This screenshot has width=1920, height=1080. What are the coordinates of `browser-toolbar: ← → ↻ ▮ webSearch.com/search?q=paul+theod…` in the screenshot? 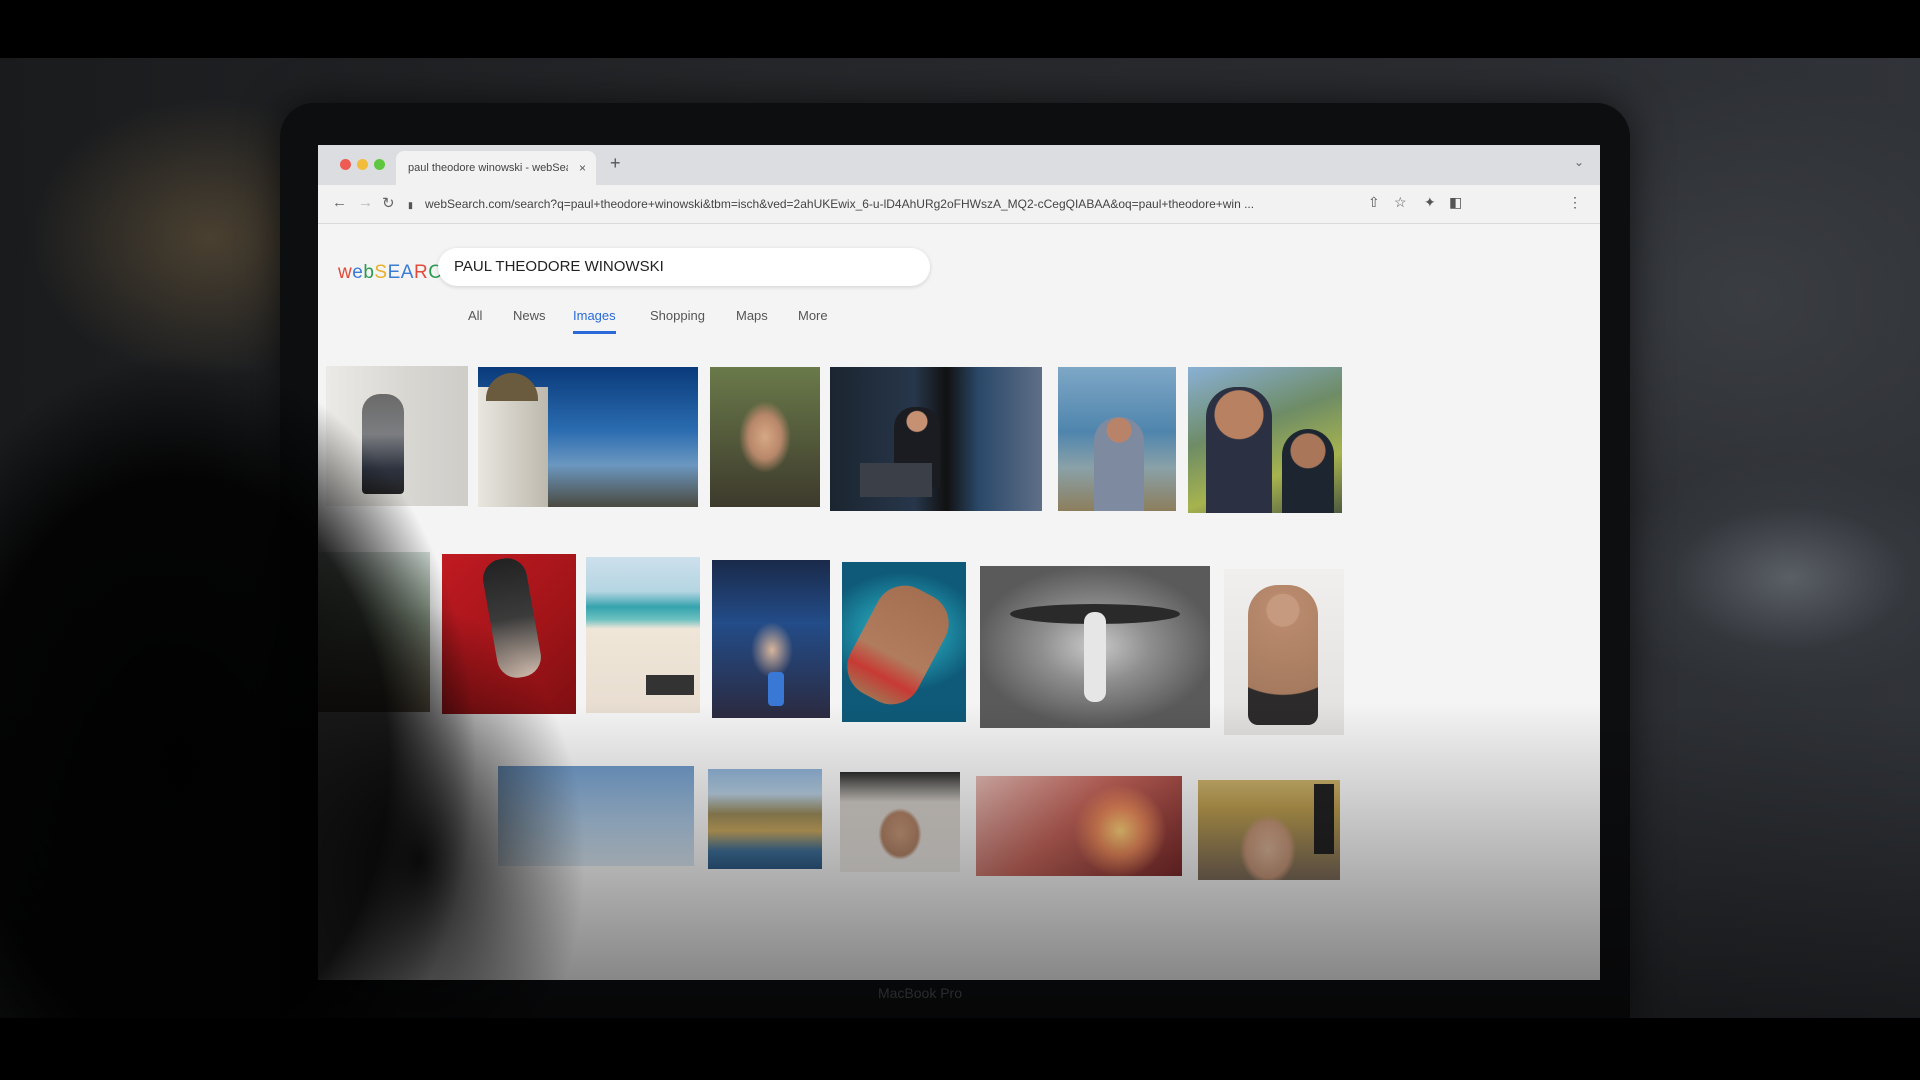 It's located at (959, 204).